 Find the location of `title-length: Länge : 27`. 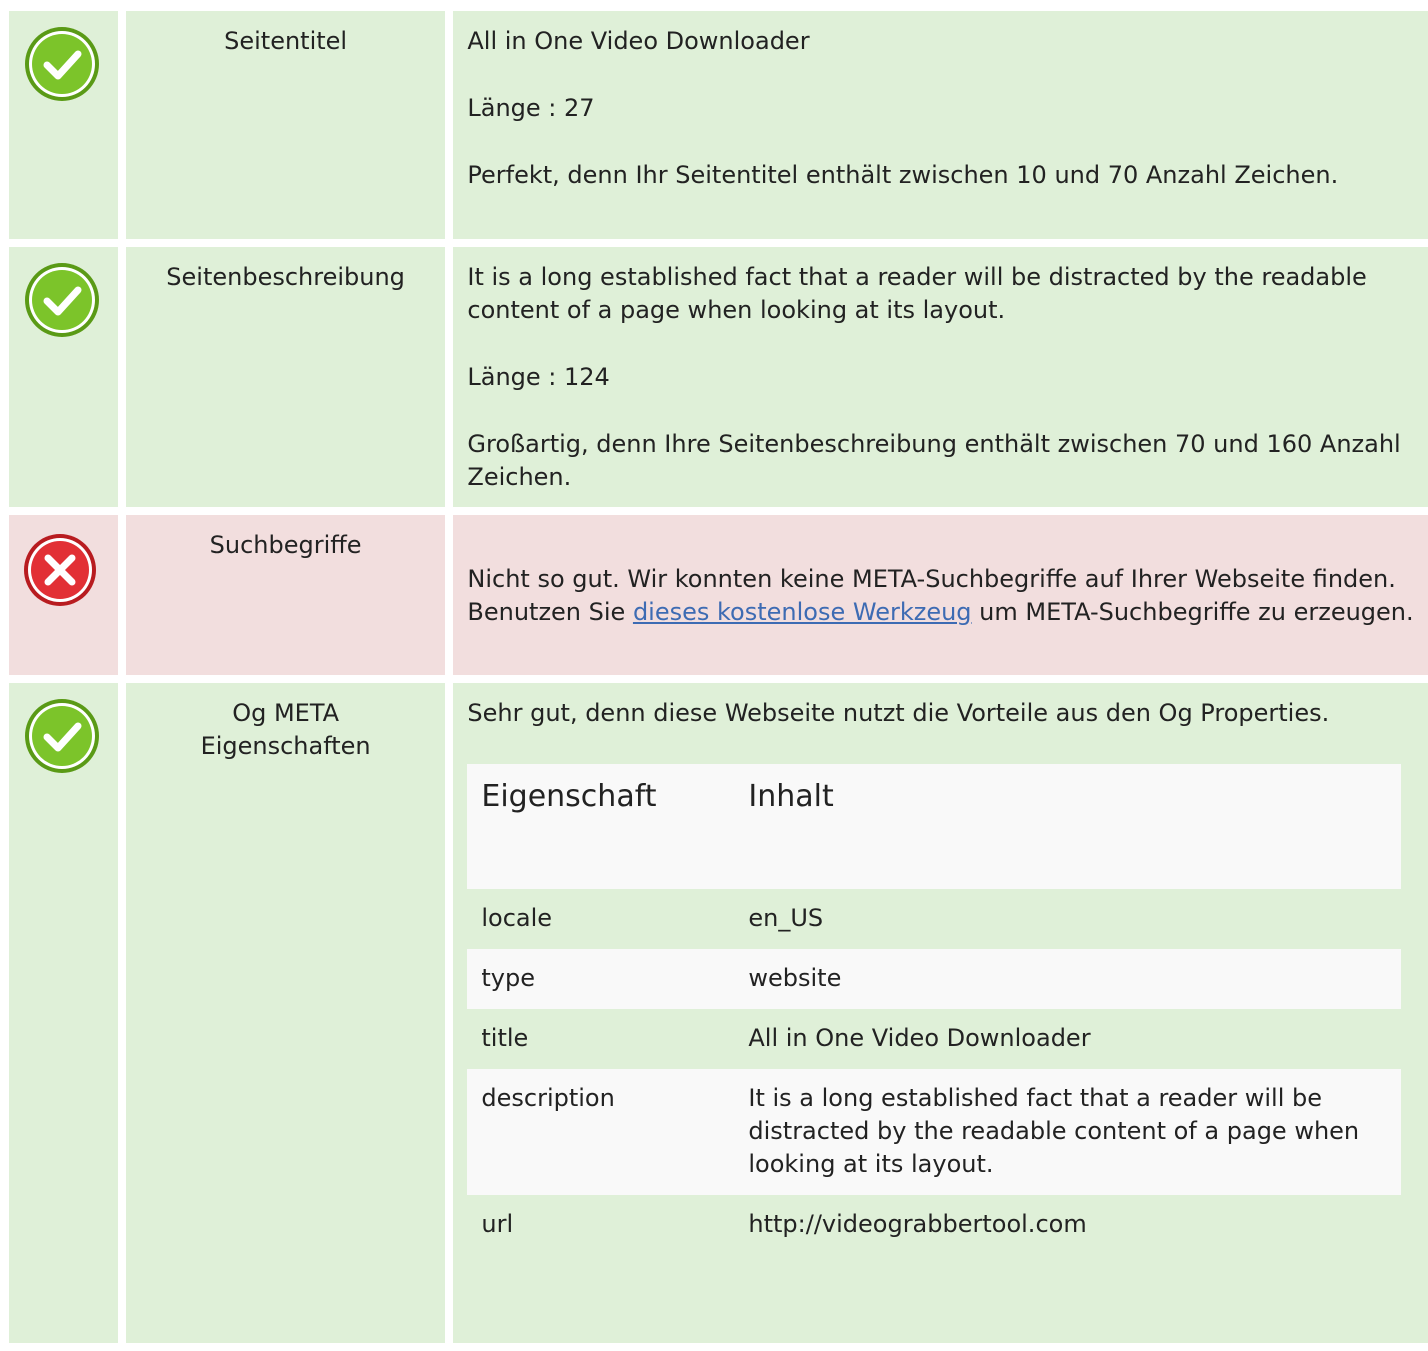

title-length: Länge : 27 is located at coordinates (531, 108).